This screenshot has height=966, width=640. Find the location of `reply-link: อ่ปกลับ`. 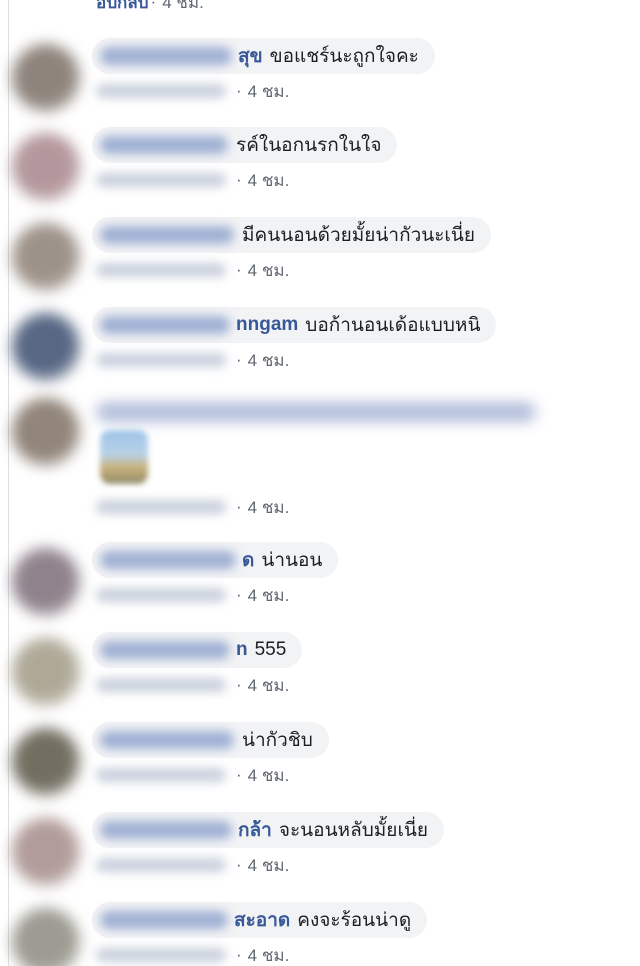

reply-link: อ่ปกลับ is located at coordinates (122, 8).